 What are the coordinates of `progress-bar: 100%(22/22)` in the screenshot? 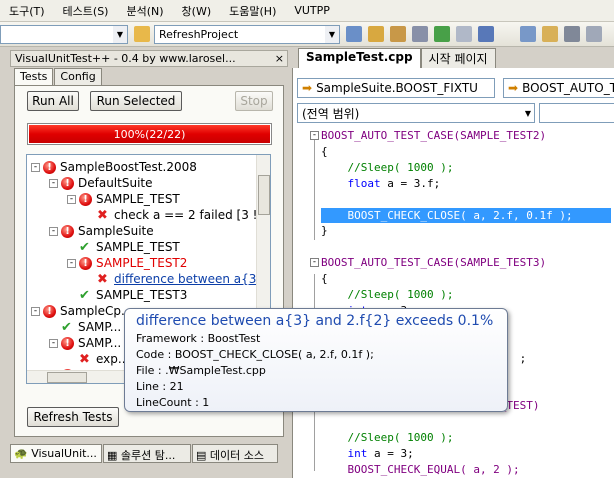 It's located at (149, 134).